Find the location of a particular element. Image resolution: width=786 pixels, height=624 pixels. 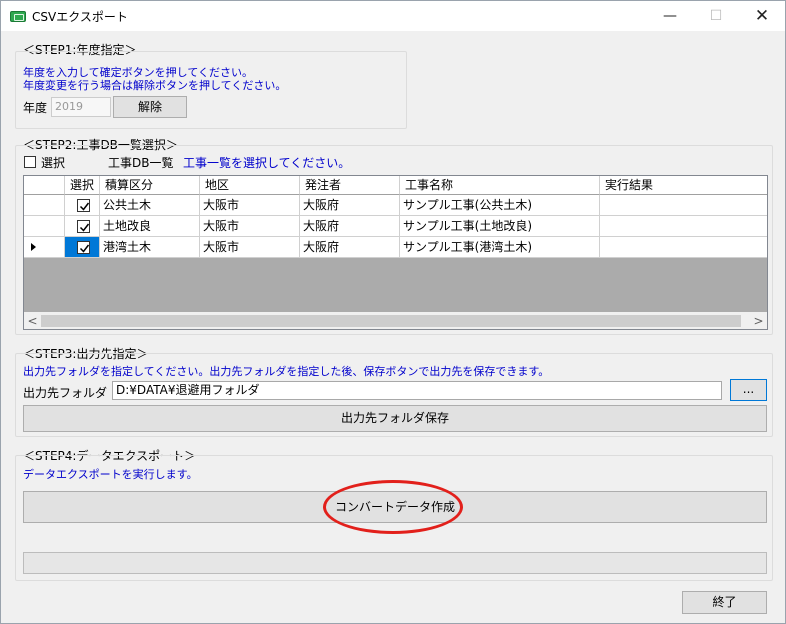

column-header-name: 工事名称 is located at coordinates (500, 185).